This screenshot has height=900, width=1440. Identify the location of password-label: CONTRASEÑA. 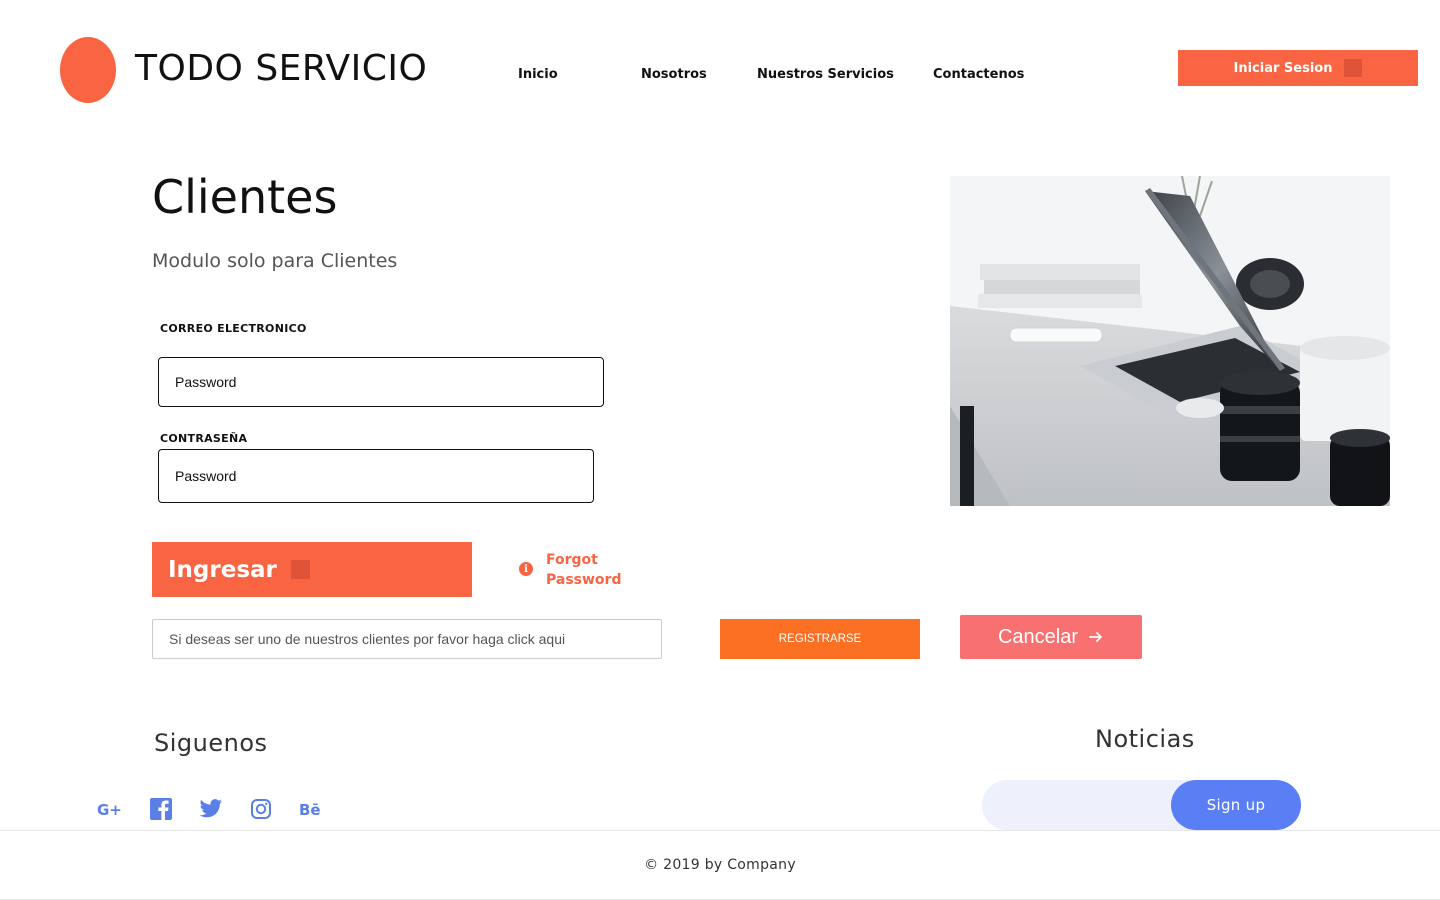
(204, 438).